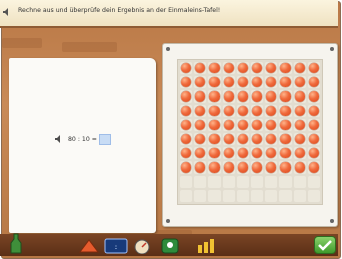 This screenshot has width=342, height=259. What do you see at coordinates (325, 245) in the screenshot?
I see `confirm-button` at bounding box center [325, 245].